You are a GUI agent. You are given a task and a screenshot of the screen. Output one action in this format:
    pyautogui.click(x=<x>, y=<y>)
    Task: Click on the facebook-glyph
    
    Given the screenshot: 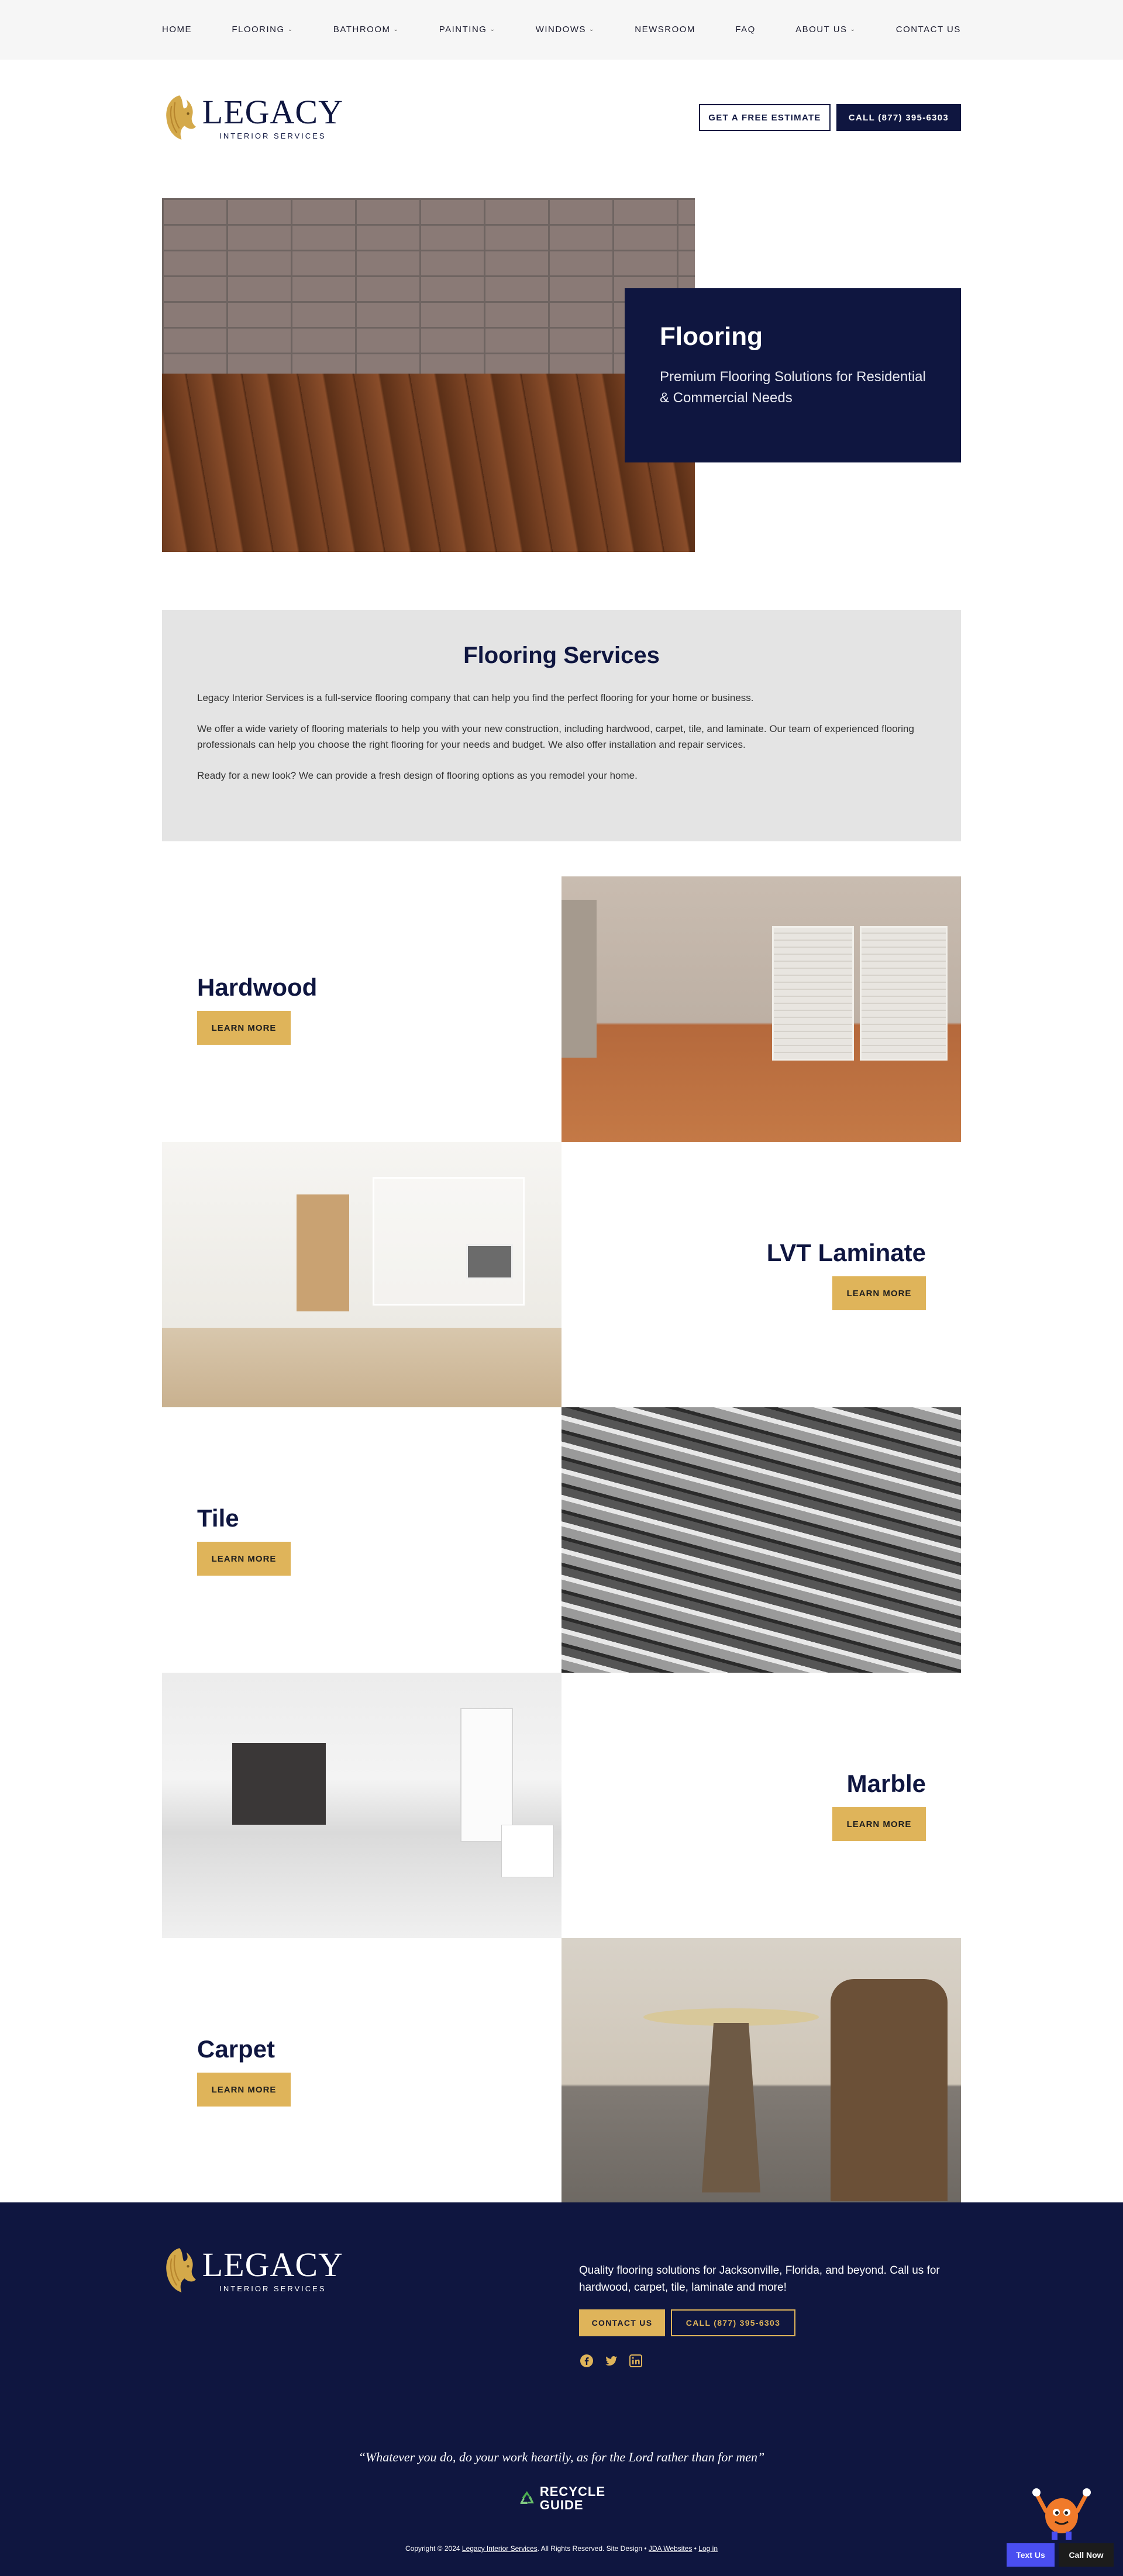 What is the action you would take?
    pyautogui.click(x=586, y=2360)
    